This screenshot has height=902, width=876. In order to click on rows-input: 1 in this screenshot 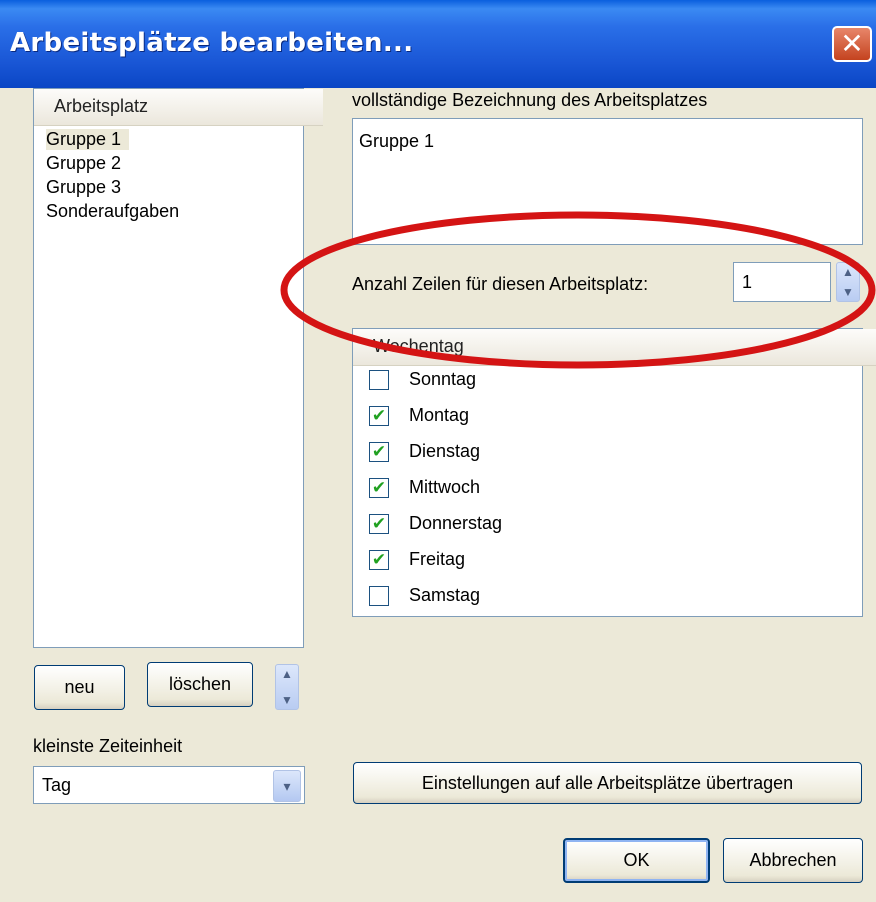, I will do `click(782, 282)`.